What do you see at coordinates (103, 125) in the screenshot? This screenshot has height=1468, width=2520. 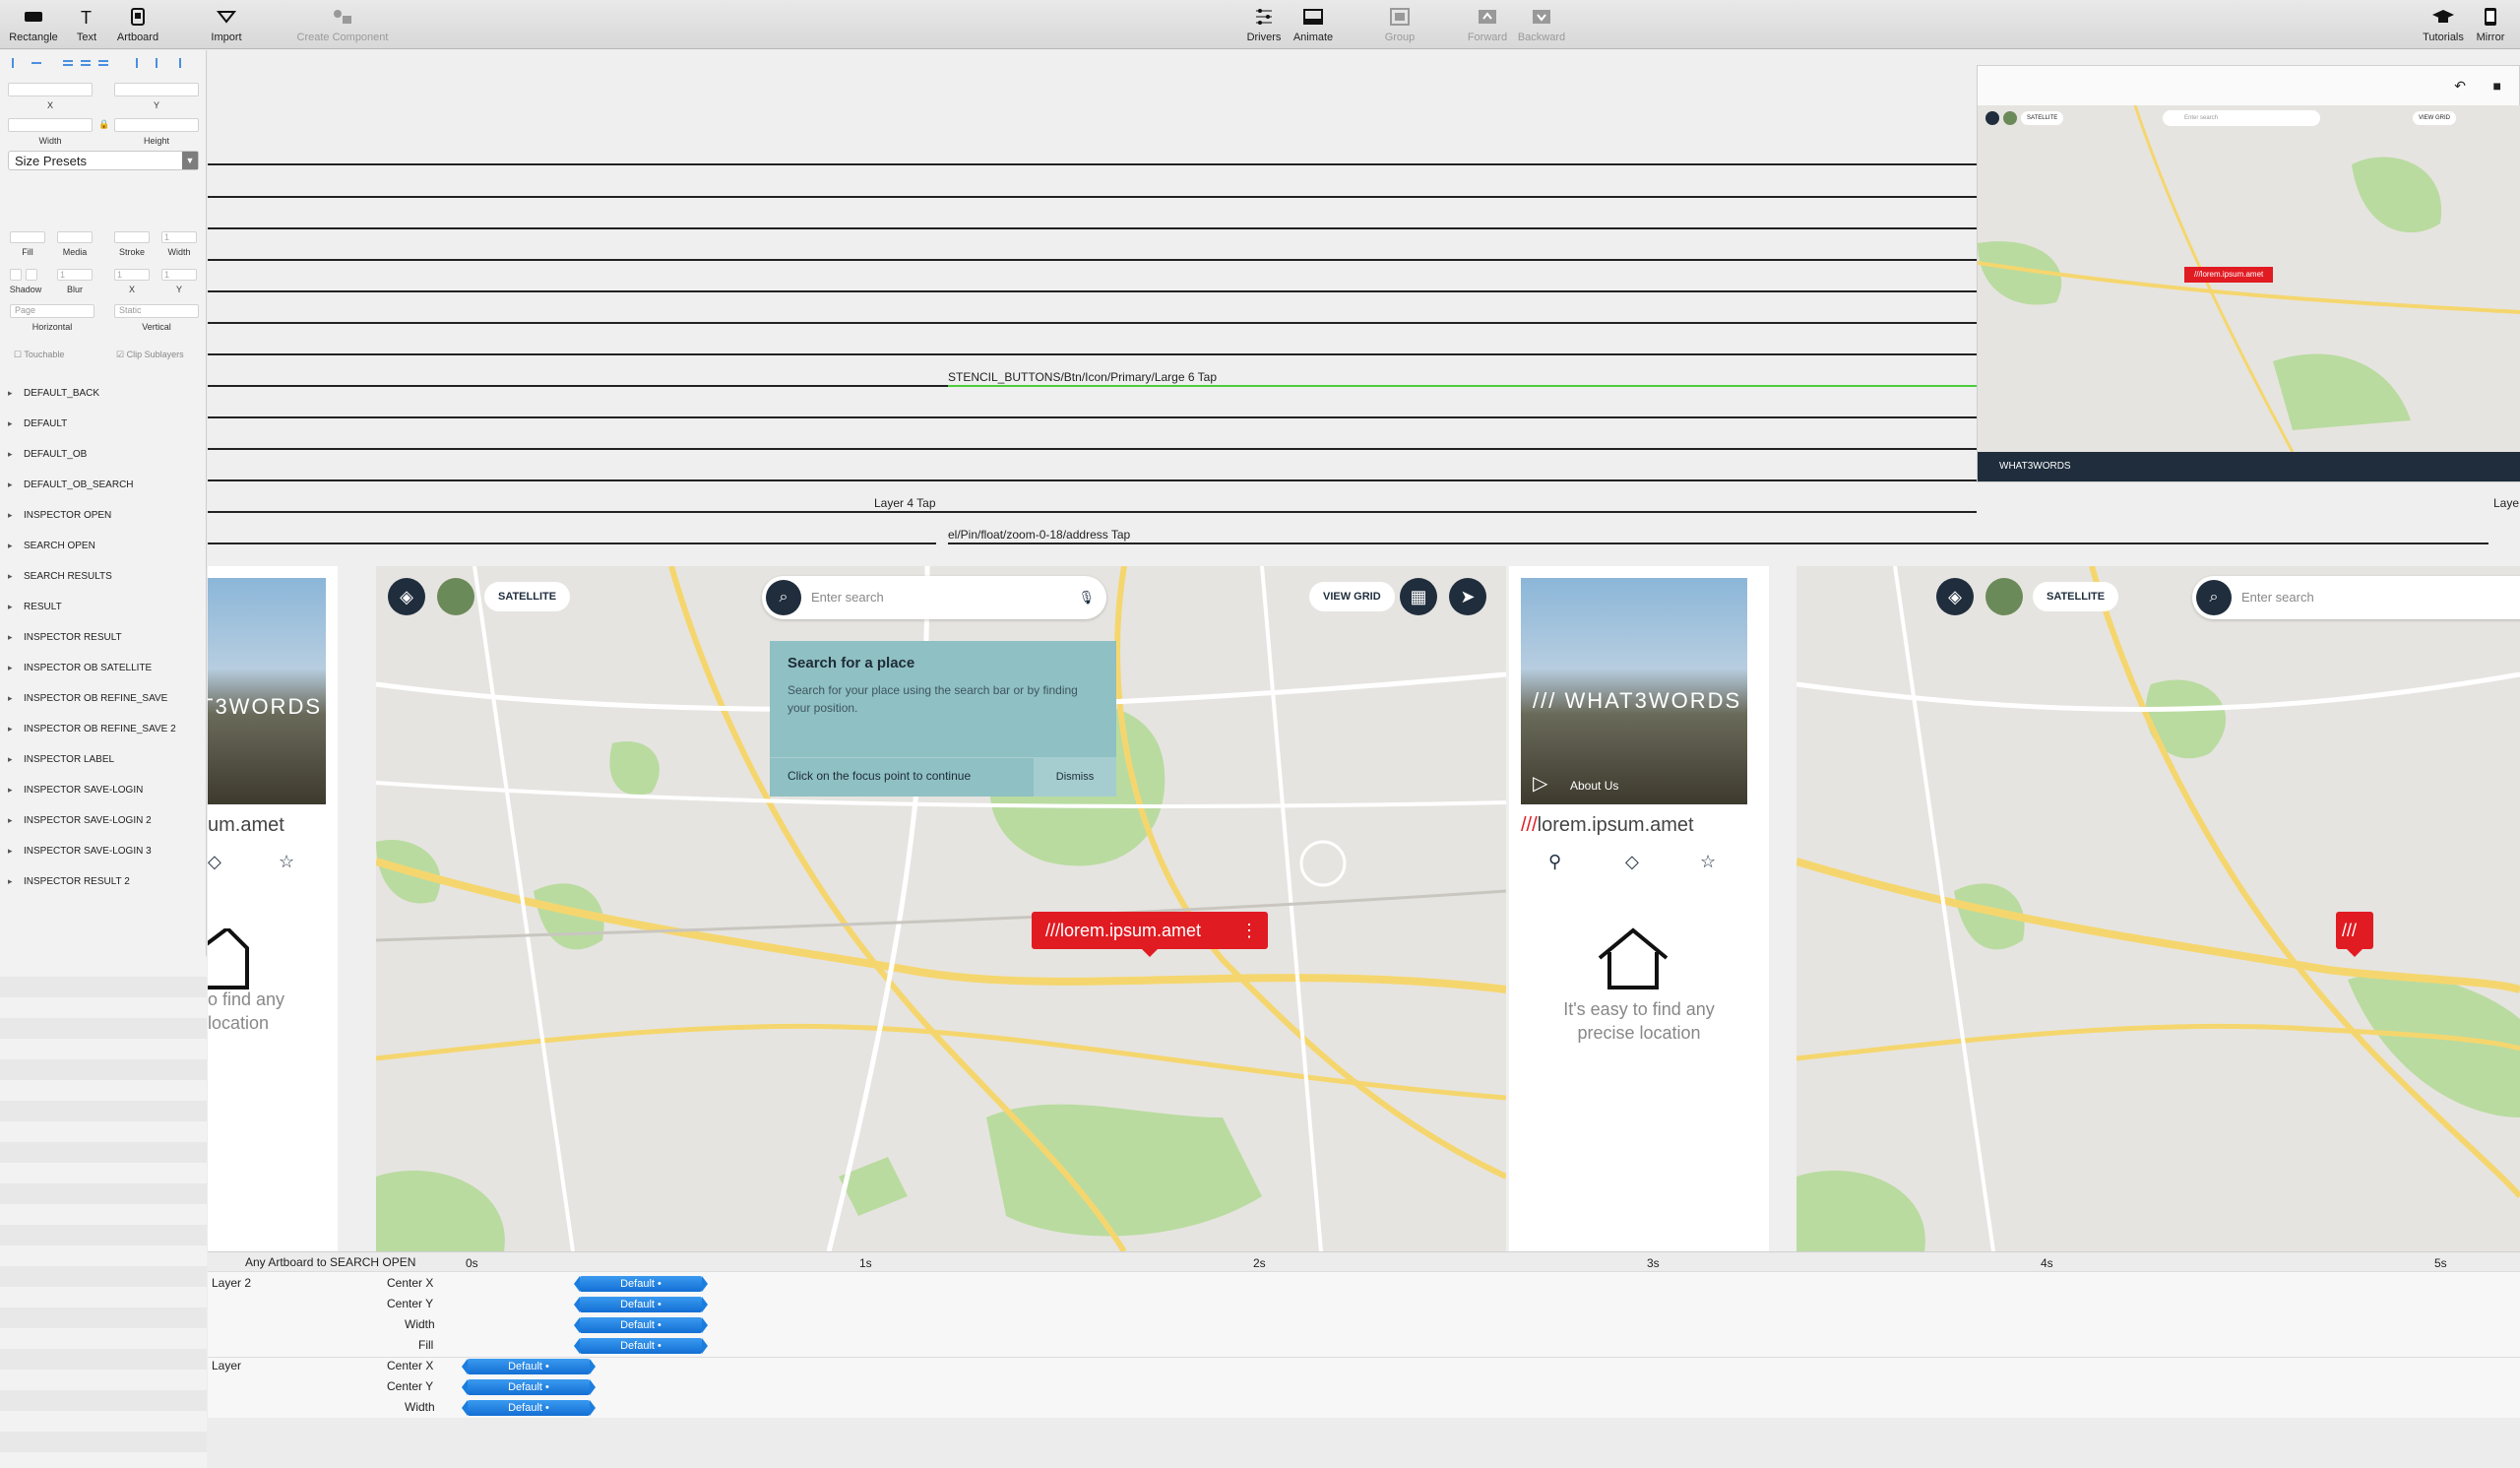 I see `lock-icon: 🔒` at bounding box center [103, 125].